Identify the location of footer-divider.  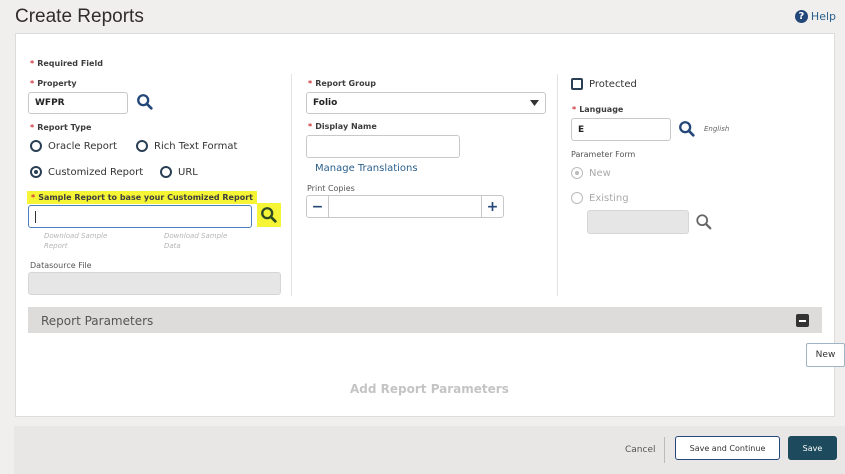
(664, 450).